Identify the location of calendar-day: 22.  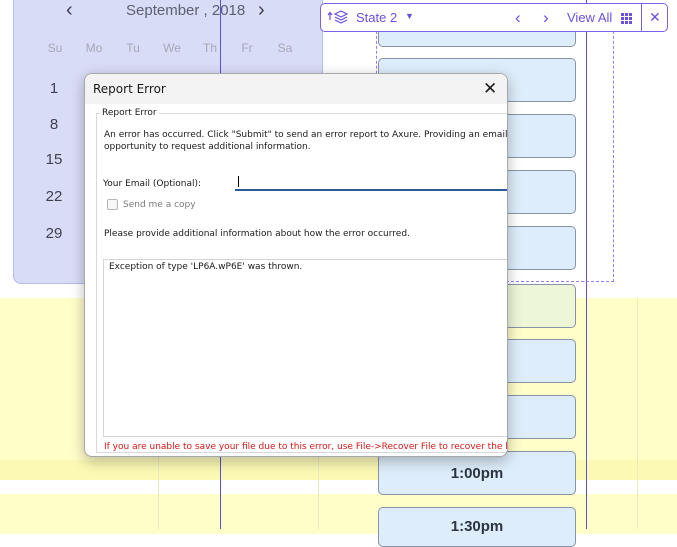
(54, 196).